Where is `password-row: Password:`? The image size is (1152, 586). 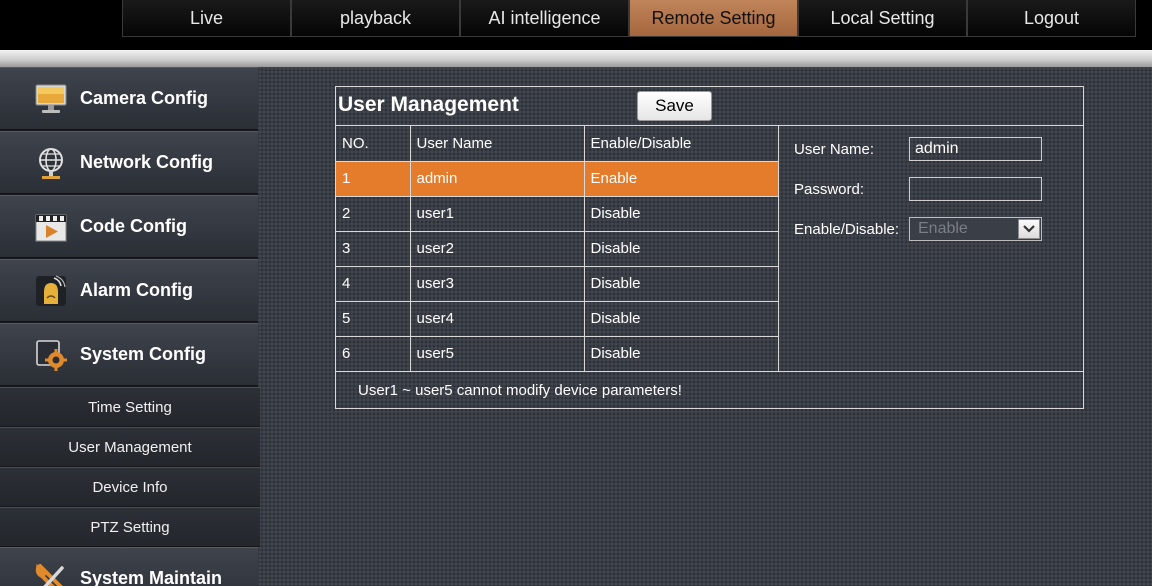
password-row: Password: is located at coordinates (918, 189).